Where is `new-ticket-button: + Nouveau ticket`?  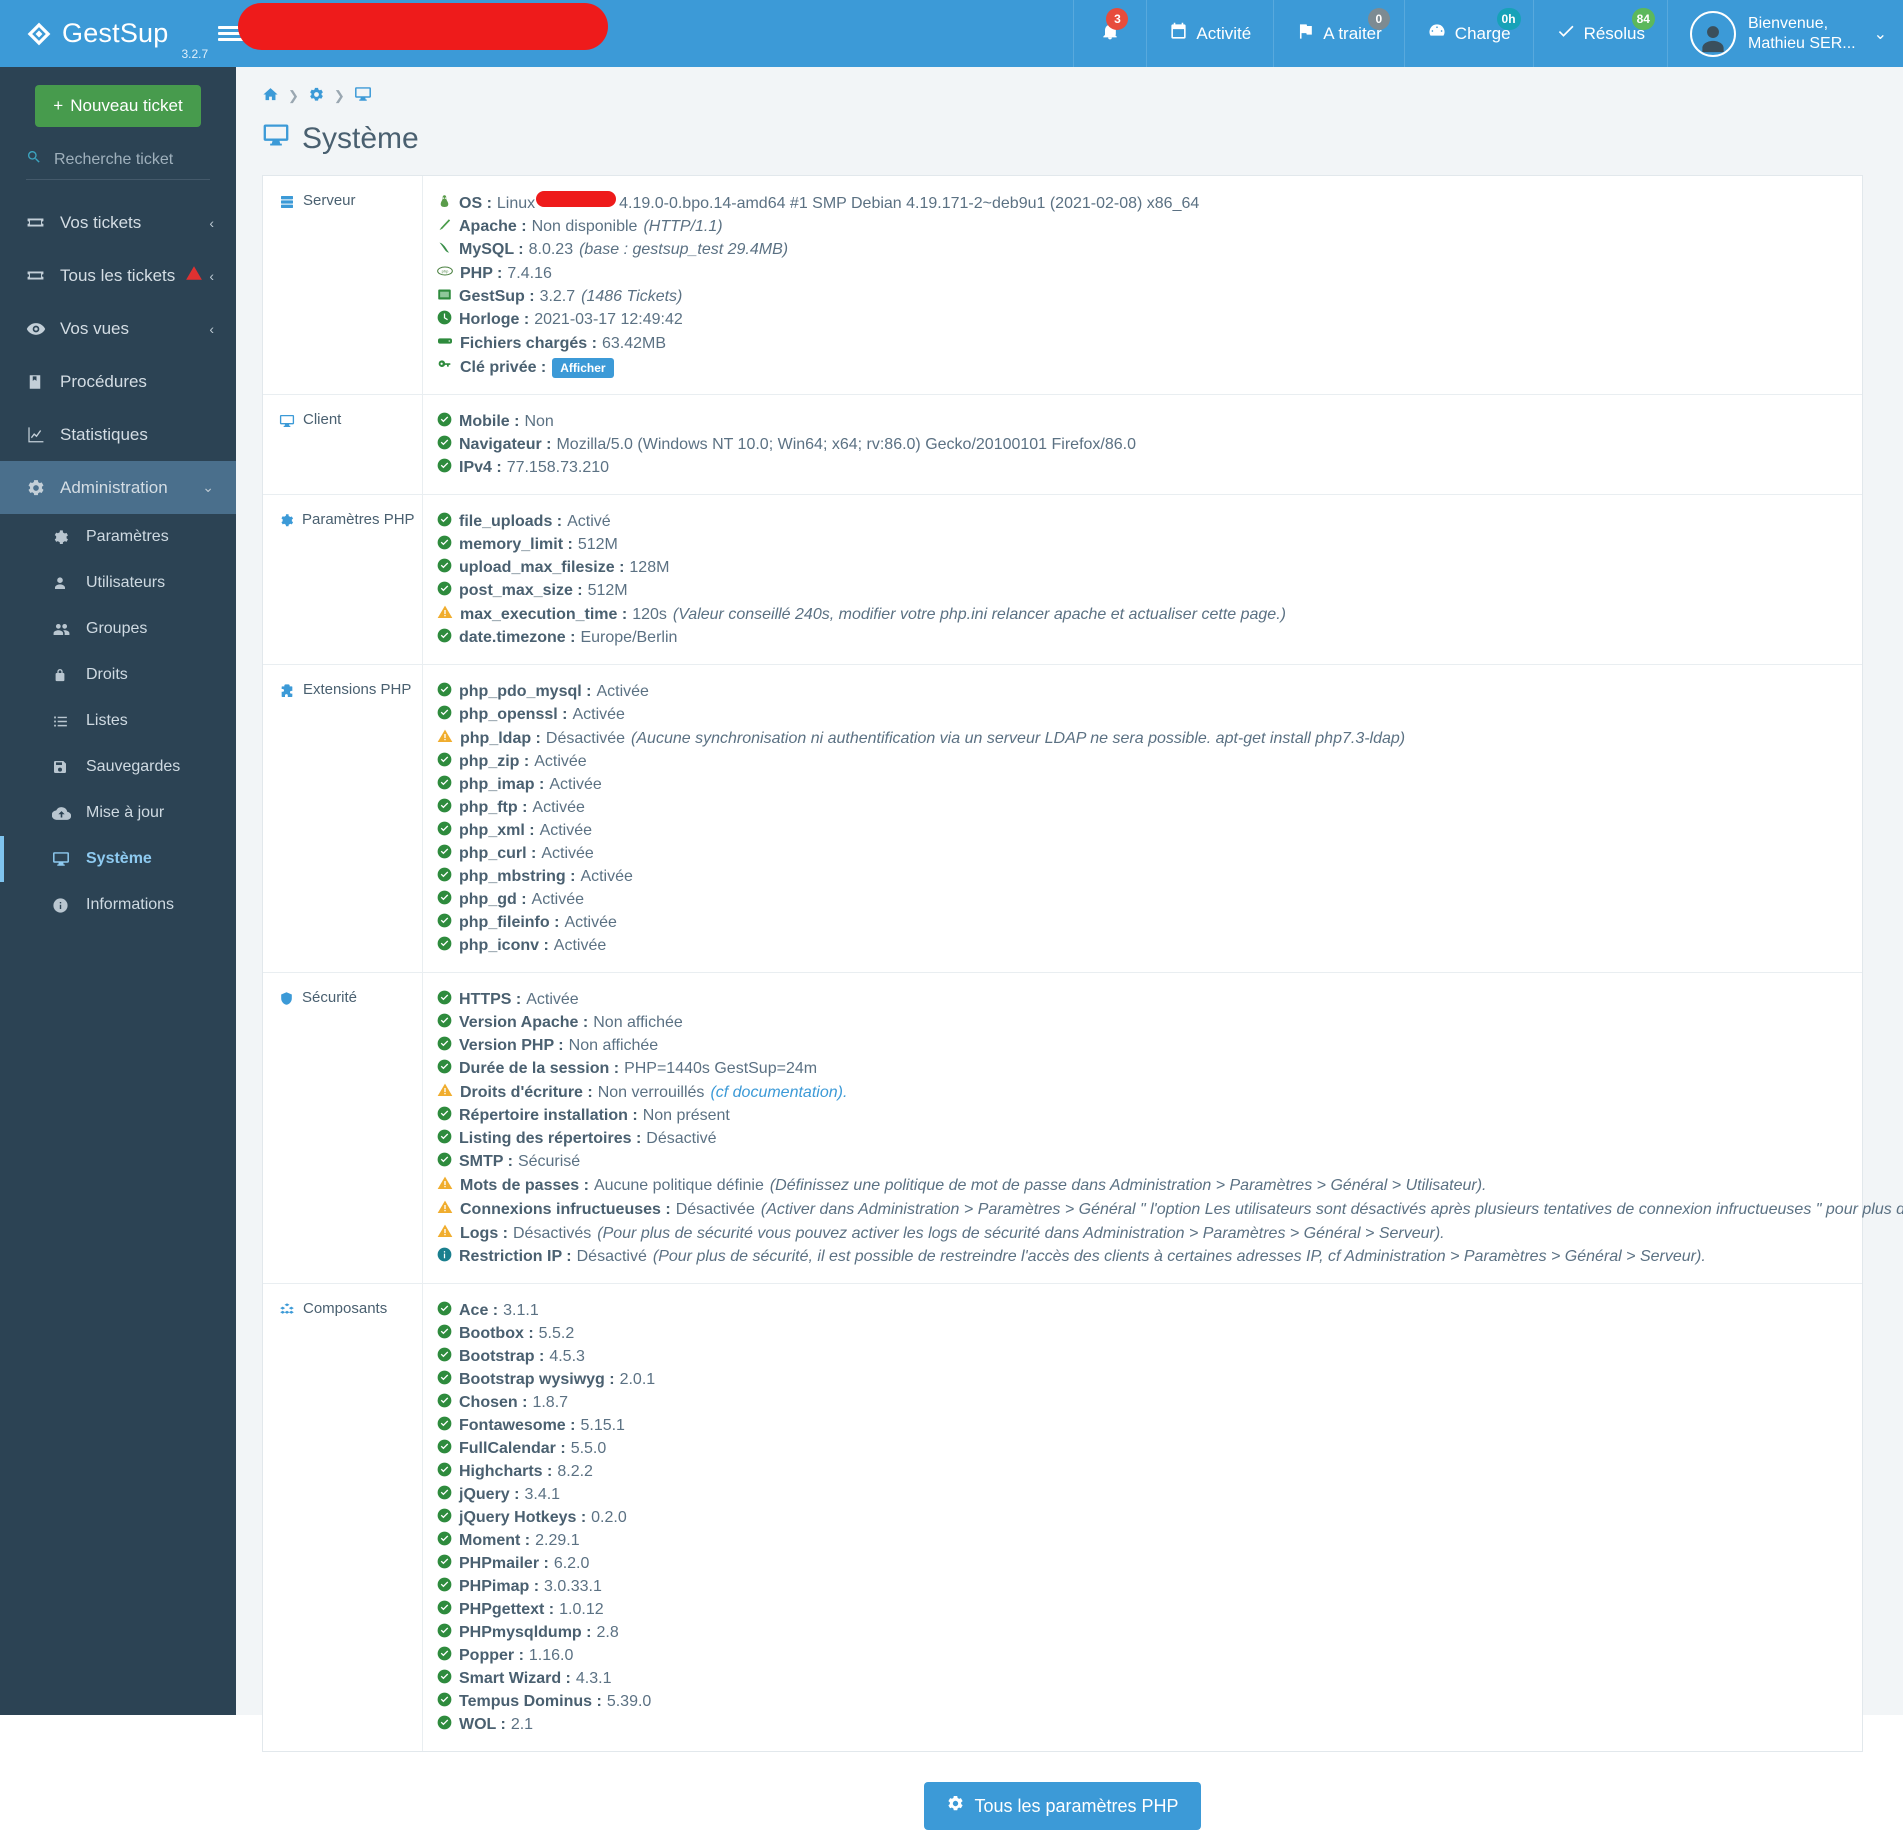 new-ticket-button: + Nouveau ticket is located at coordinates (118, 106).